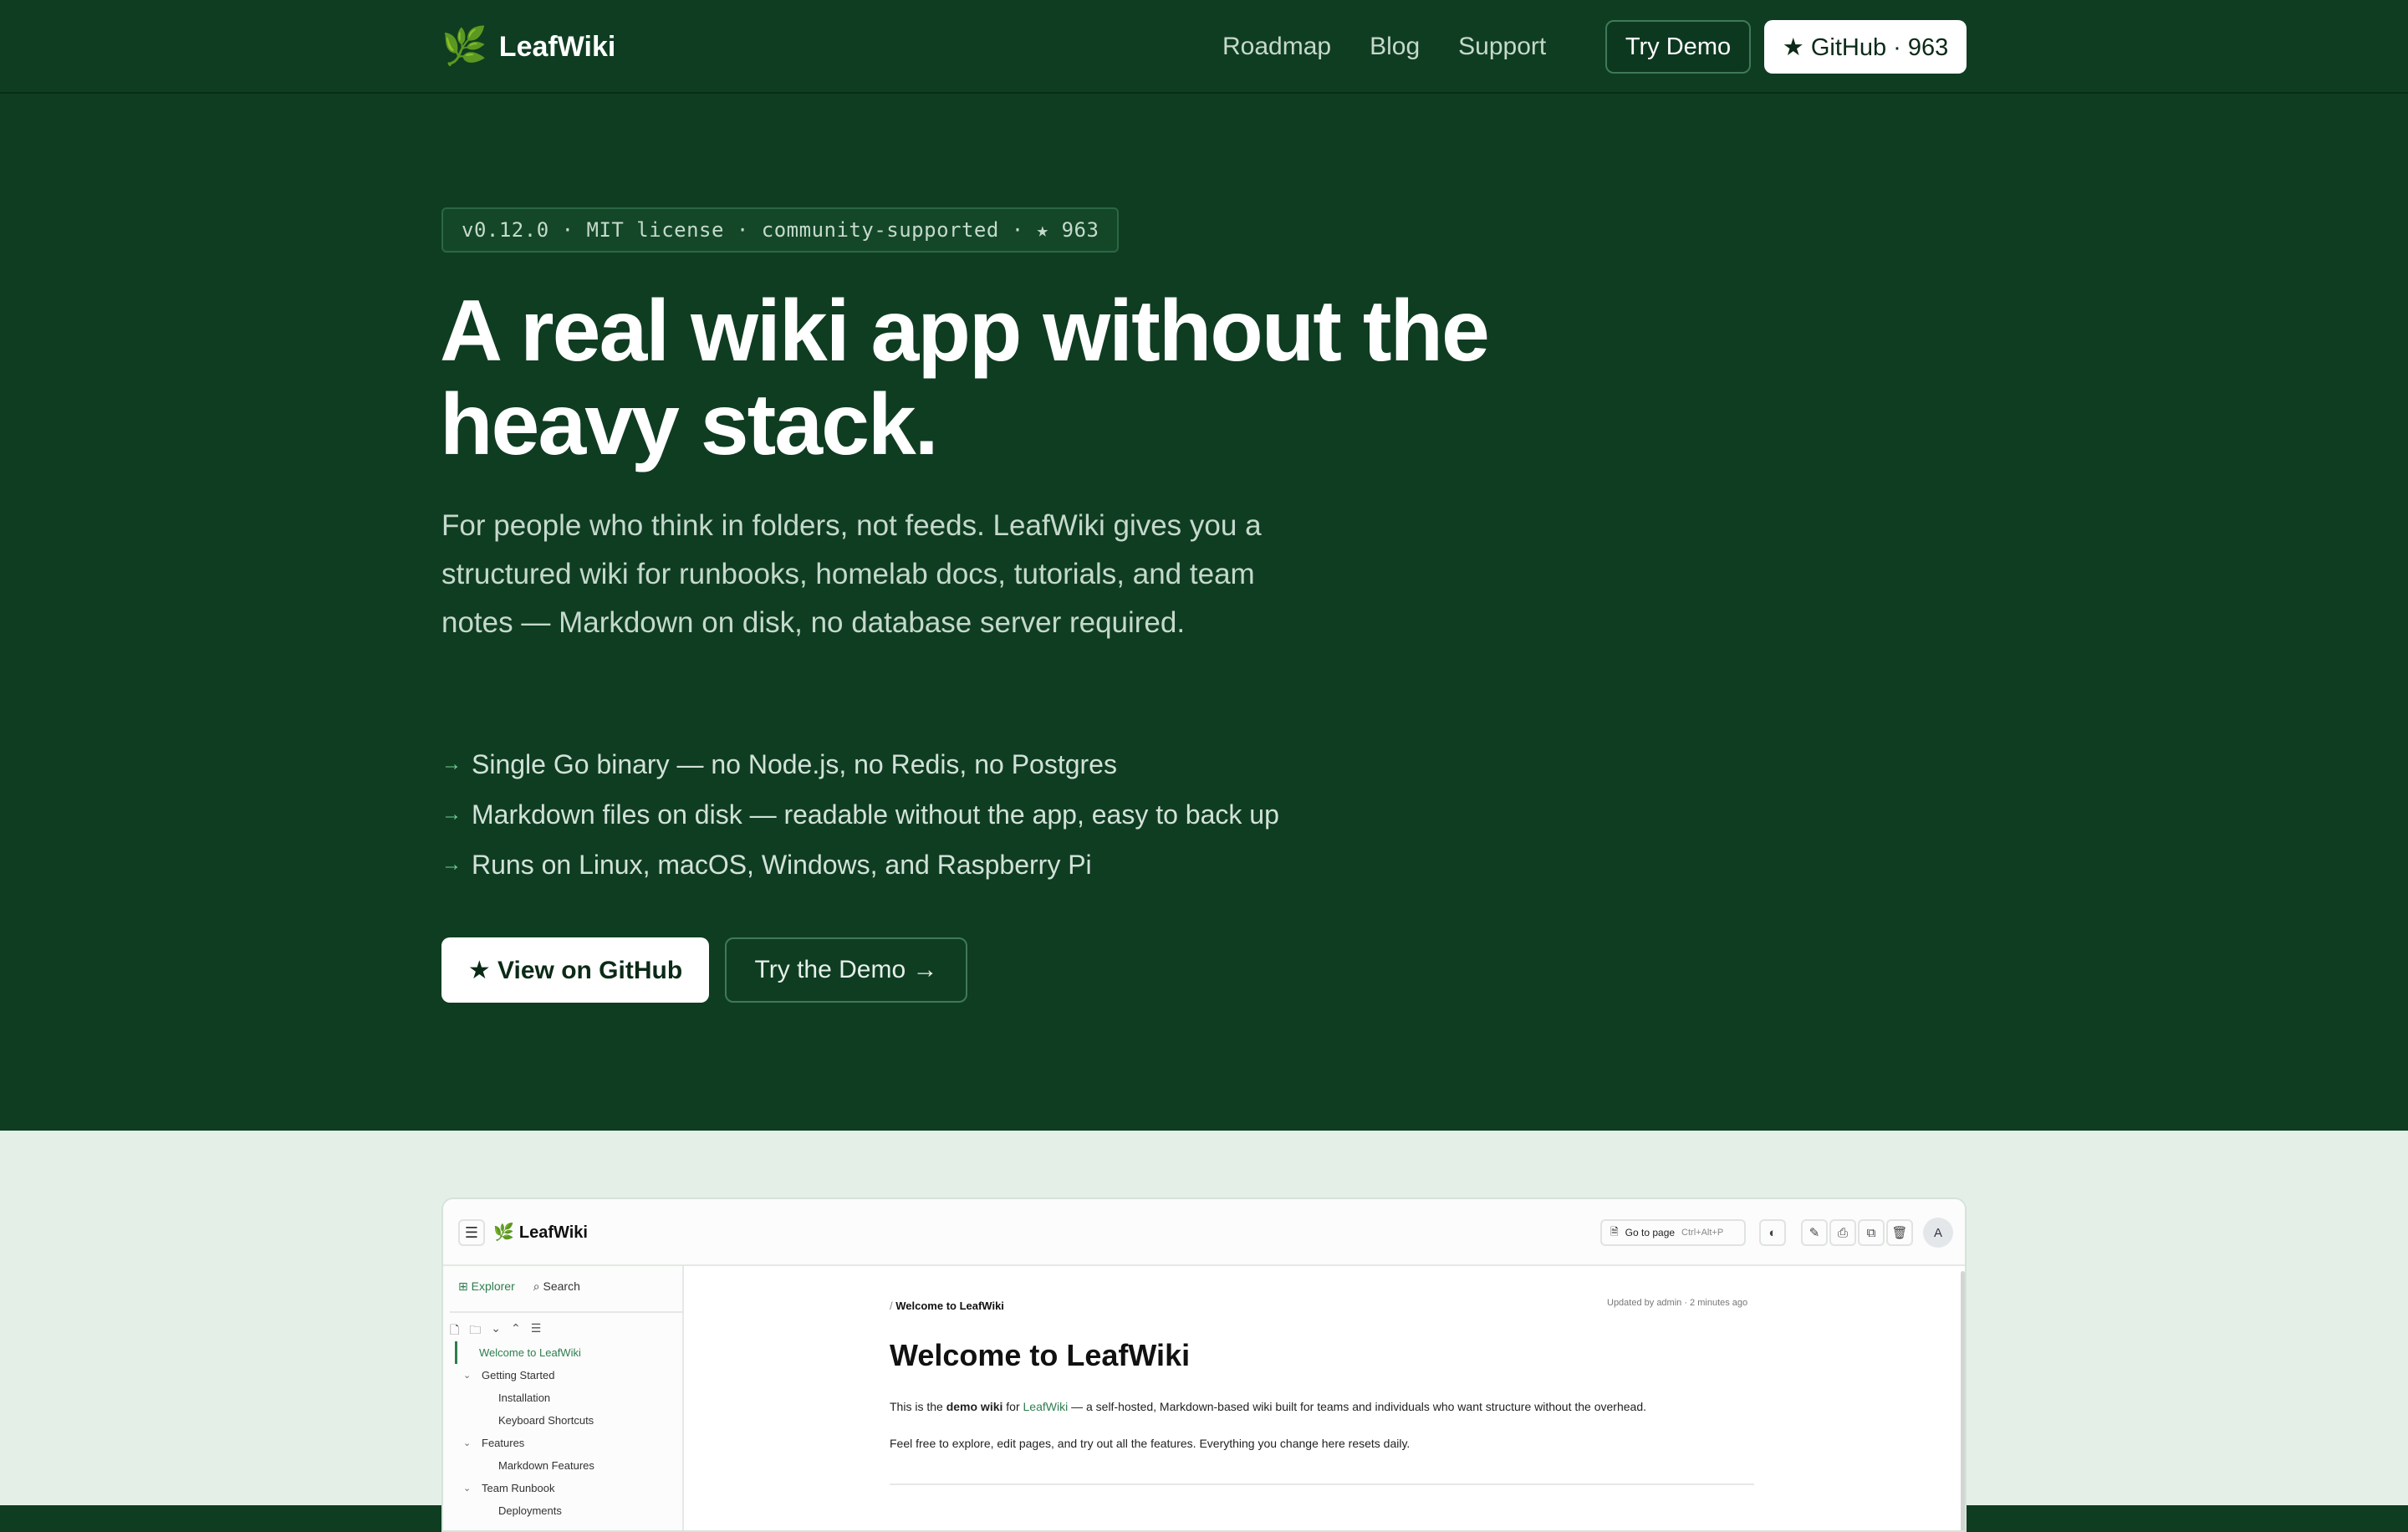 The height and width of the screenshot is (1532, 2408). I want to click on try-demo-button: Try Demo, so click(1678, 47).